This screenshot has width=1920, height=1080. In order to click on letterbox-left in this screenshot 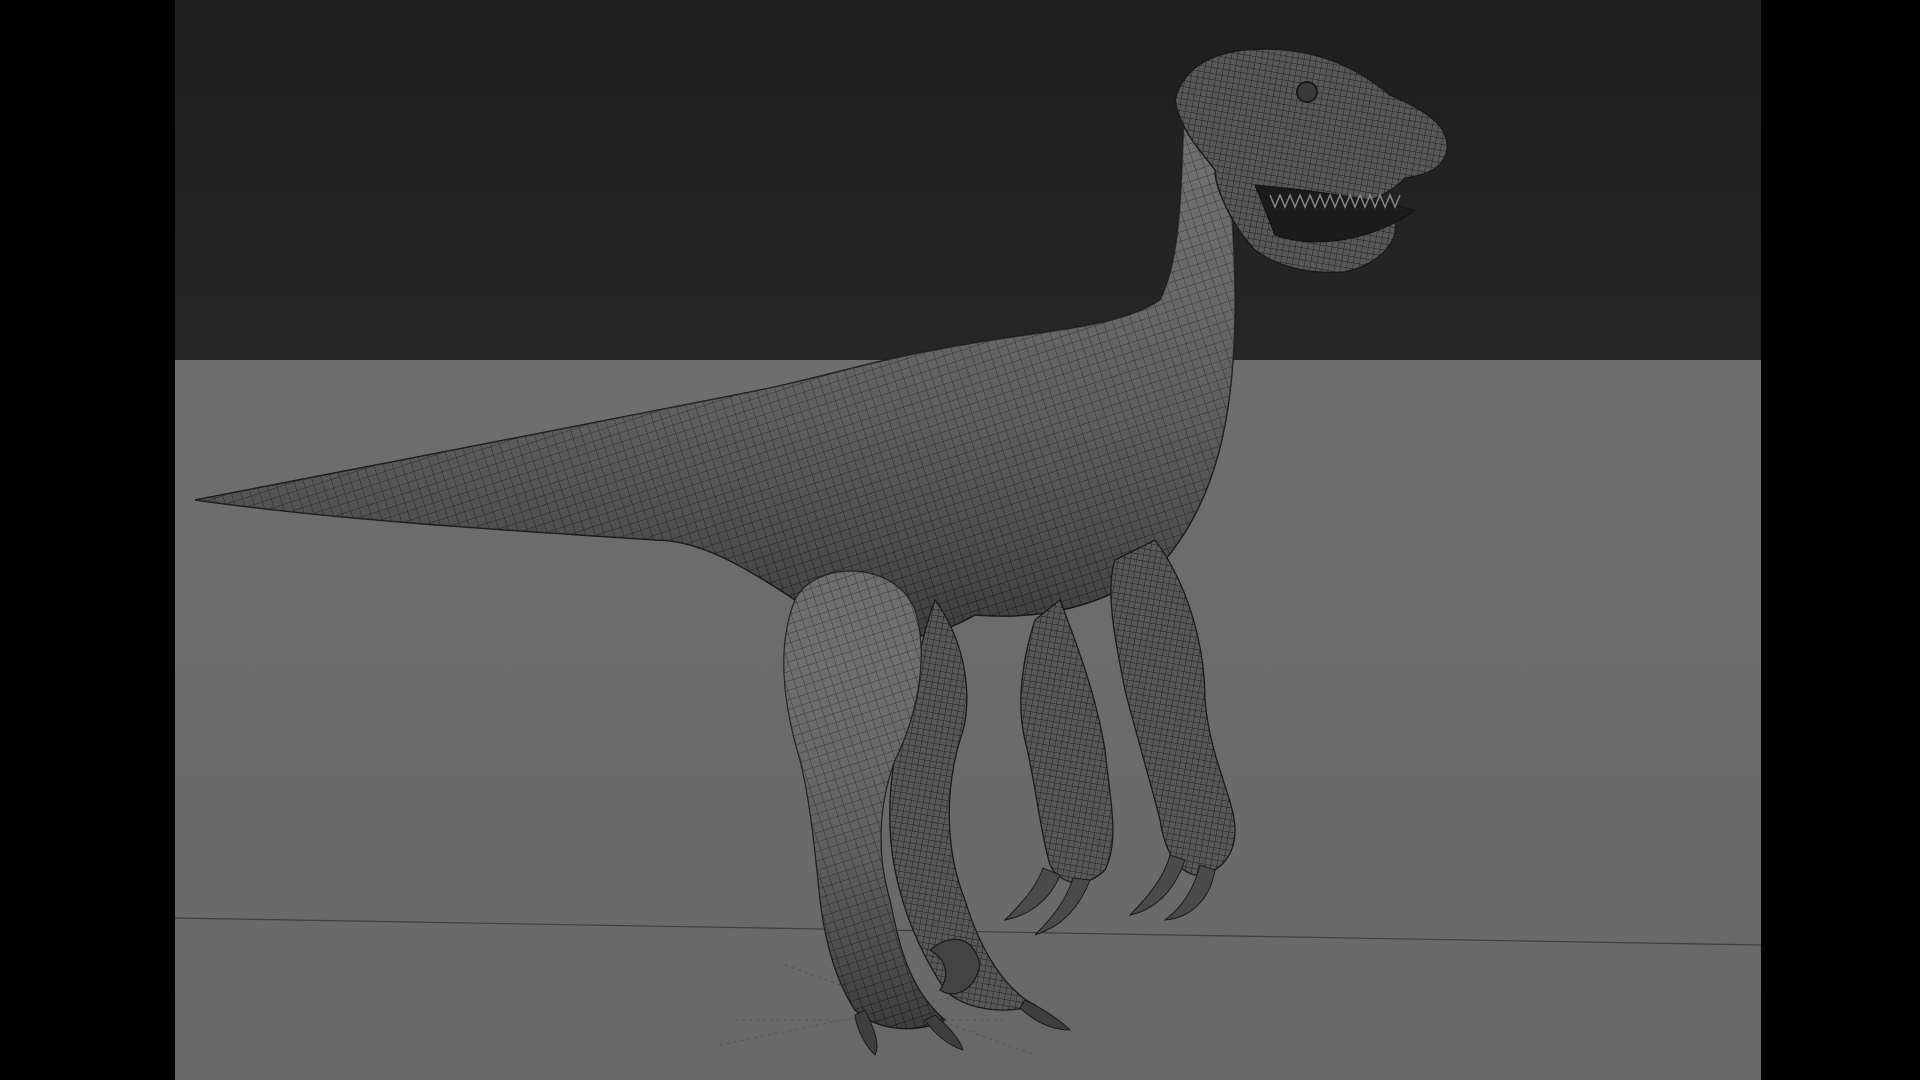, I will do `click(87, 540)`.